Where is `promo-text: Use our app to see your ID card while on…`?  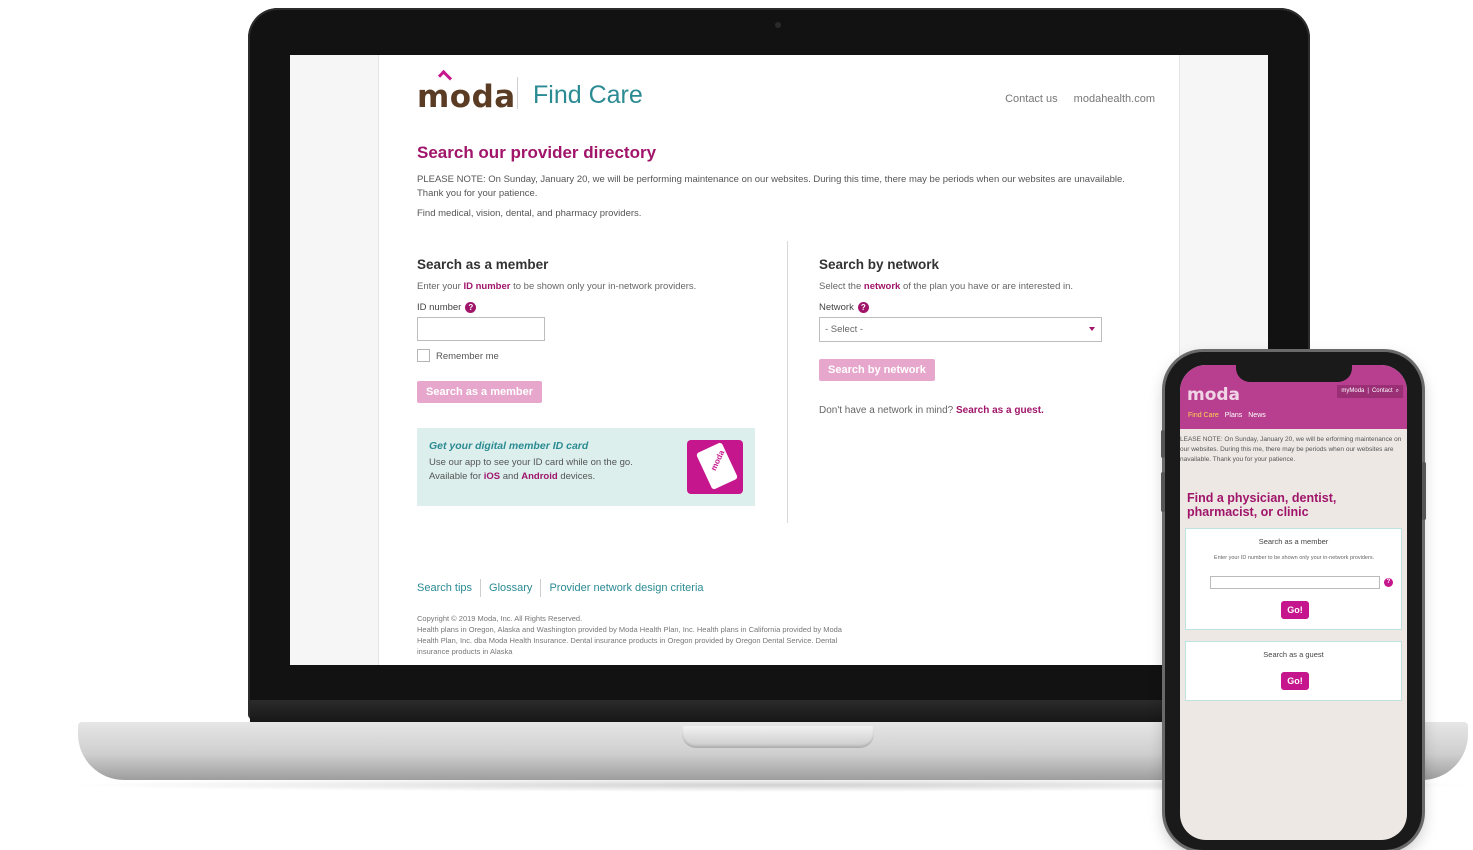 promo-text: Use our app to see your ID card while on… is located at coordinates (531, 470).